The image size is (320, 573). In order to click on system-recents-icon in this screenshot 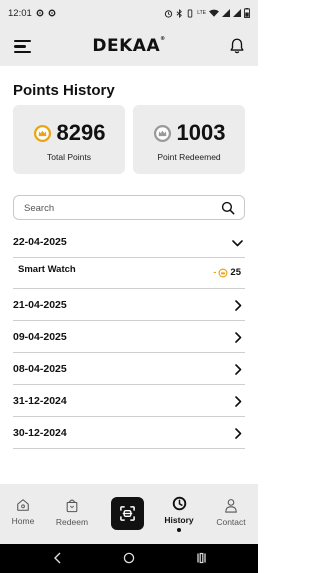, I will do `click(201, 558)`.